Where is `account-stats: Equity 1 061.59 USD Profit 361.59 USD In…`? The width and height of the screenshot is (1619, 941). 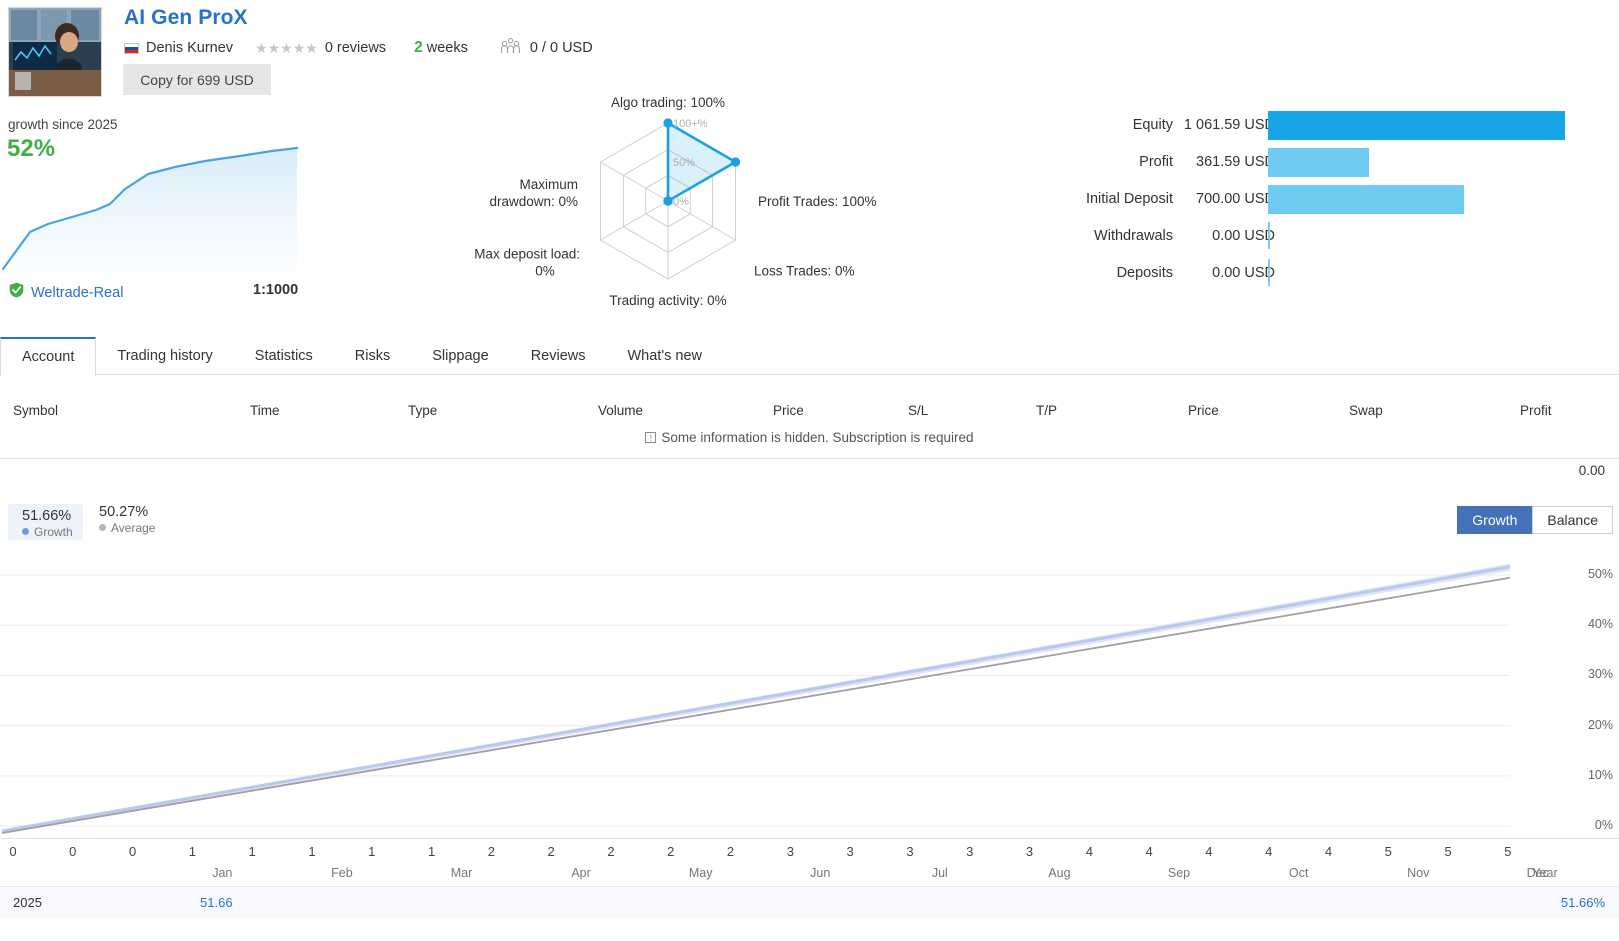
account-stats: Equity 1 061.59 USD Profit 361.59 USD In… is located at coordinates (1320, 200).